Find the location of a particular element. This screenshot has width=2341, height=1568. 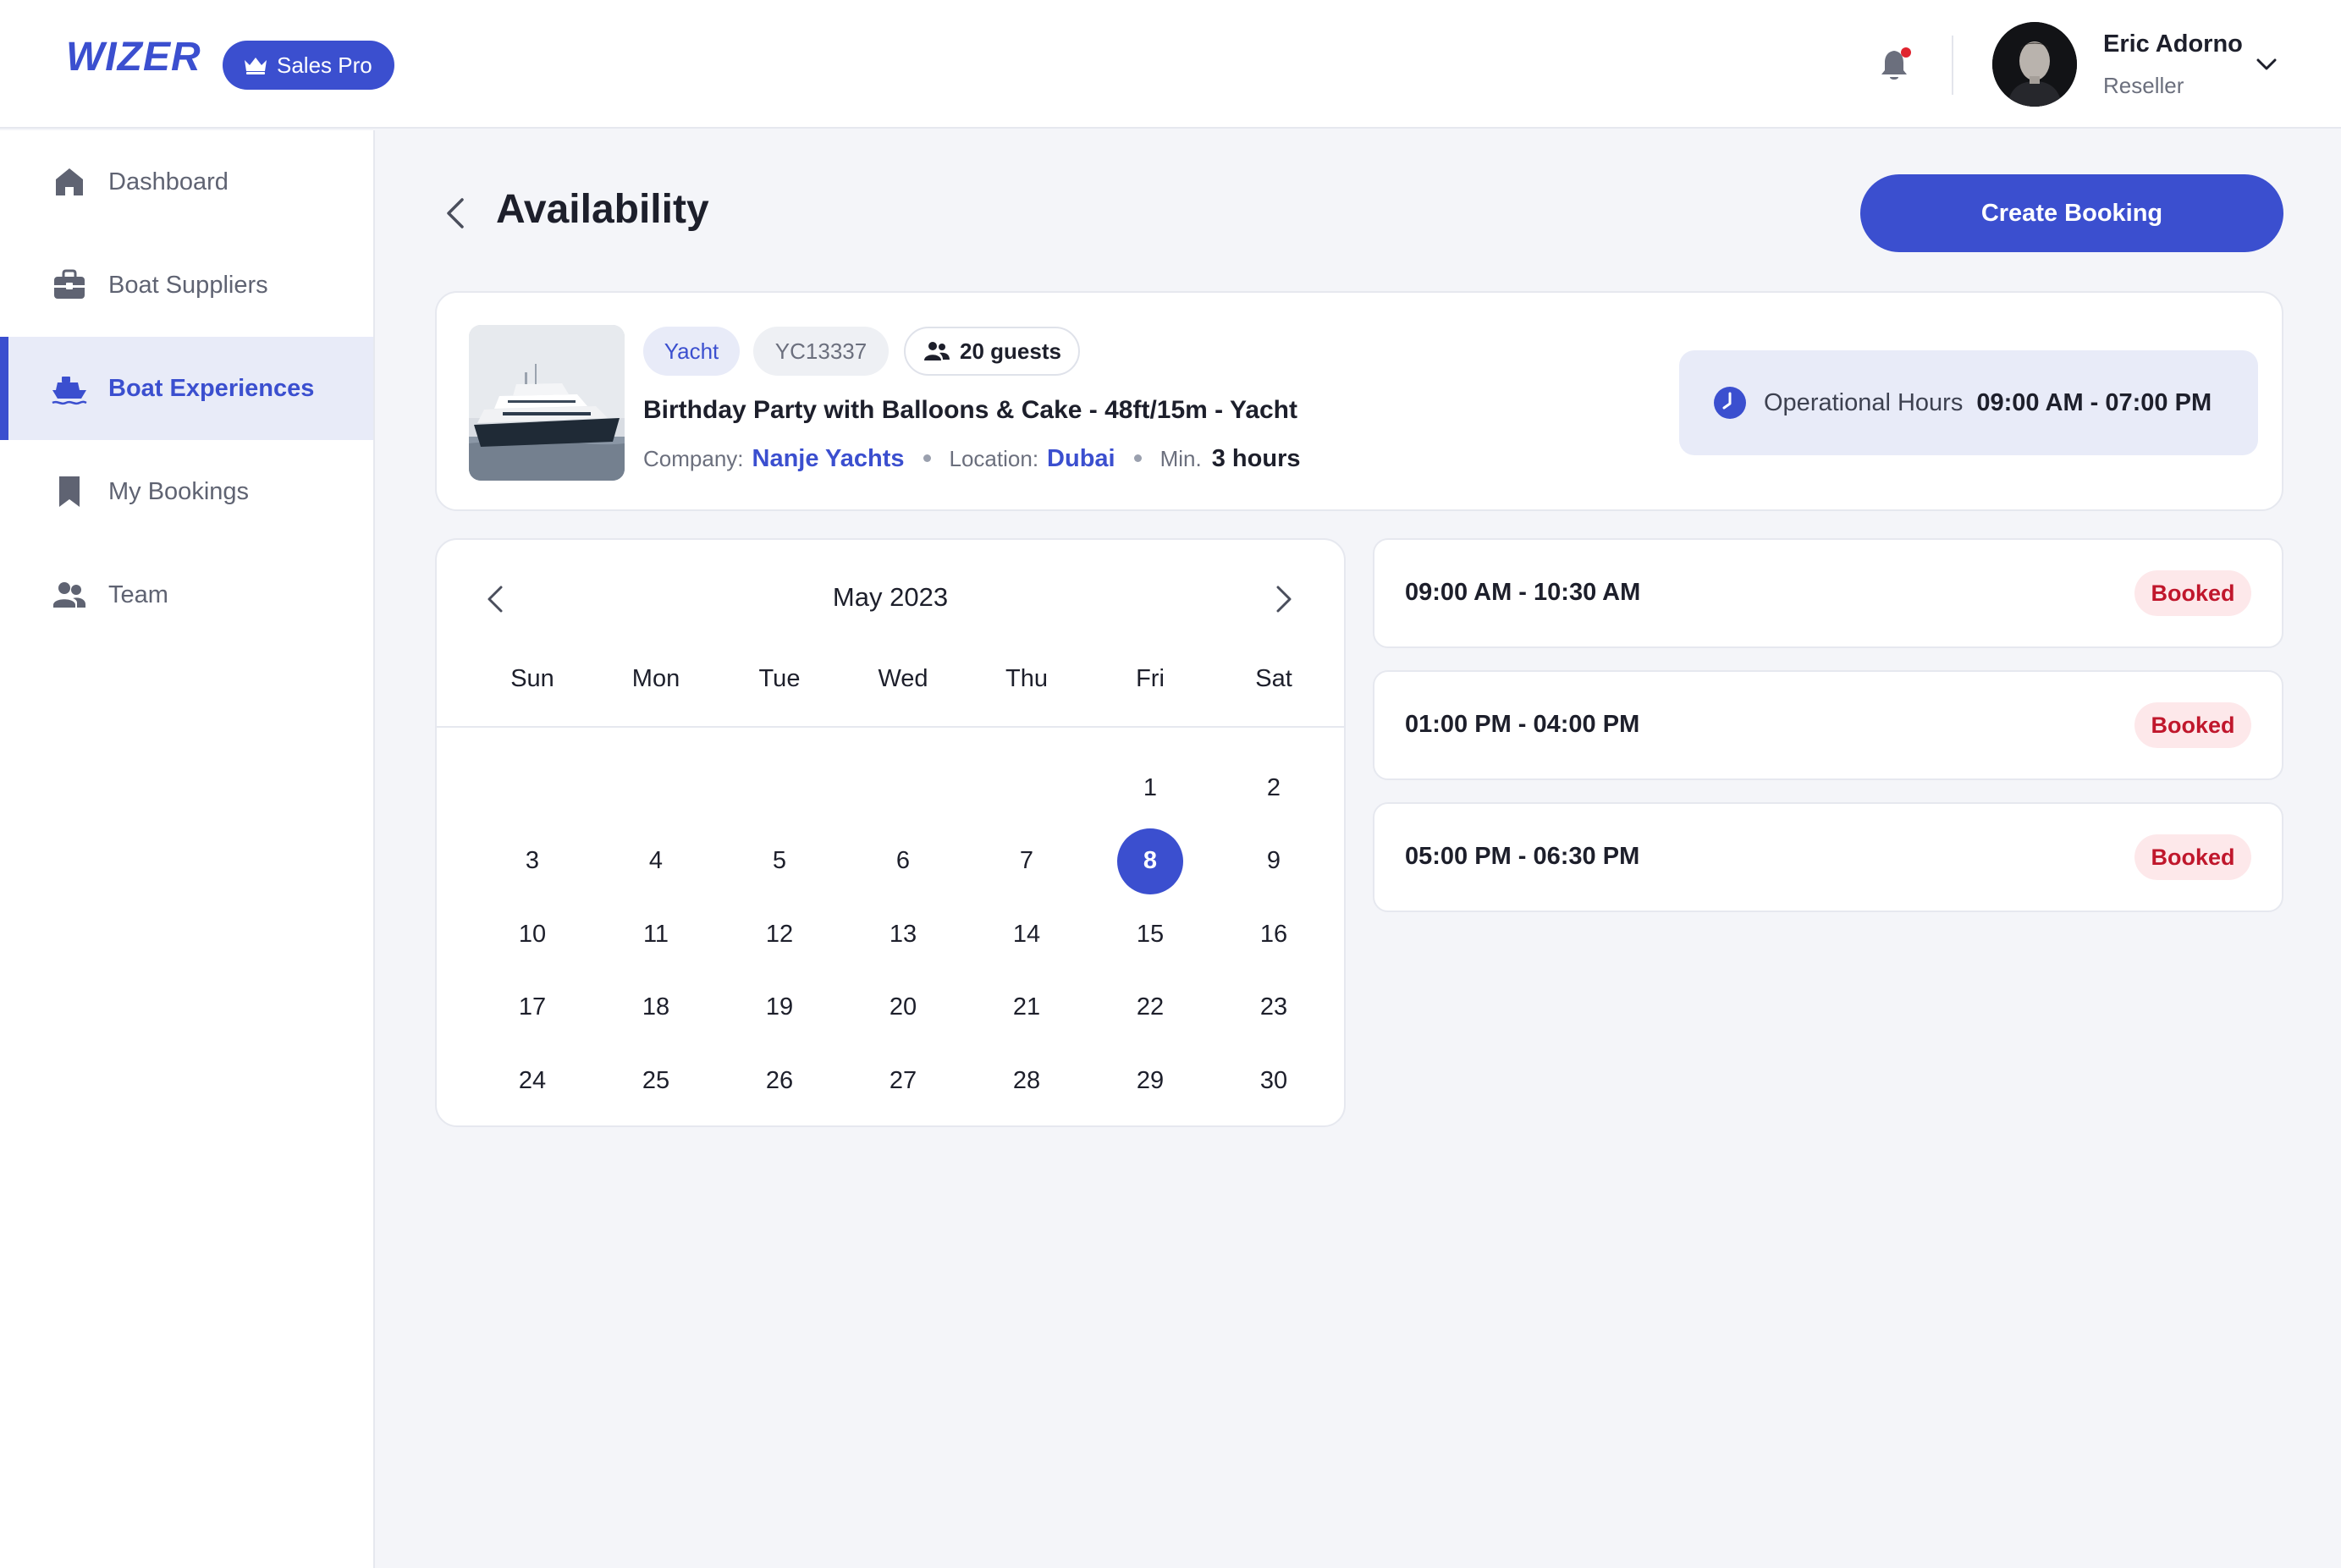

calendar-day: 23 is located at coordinates (1274, 1008).